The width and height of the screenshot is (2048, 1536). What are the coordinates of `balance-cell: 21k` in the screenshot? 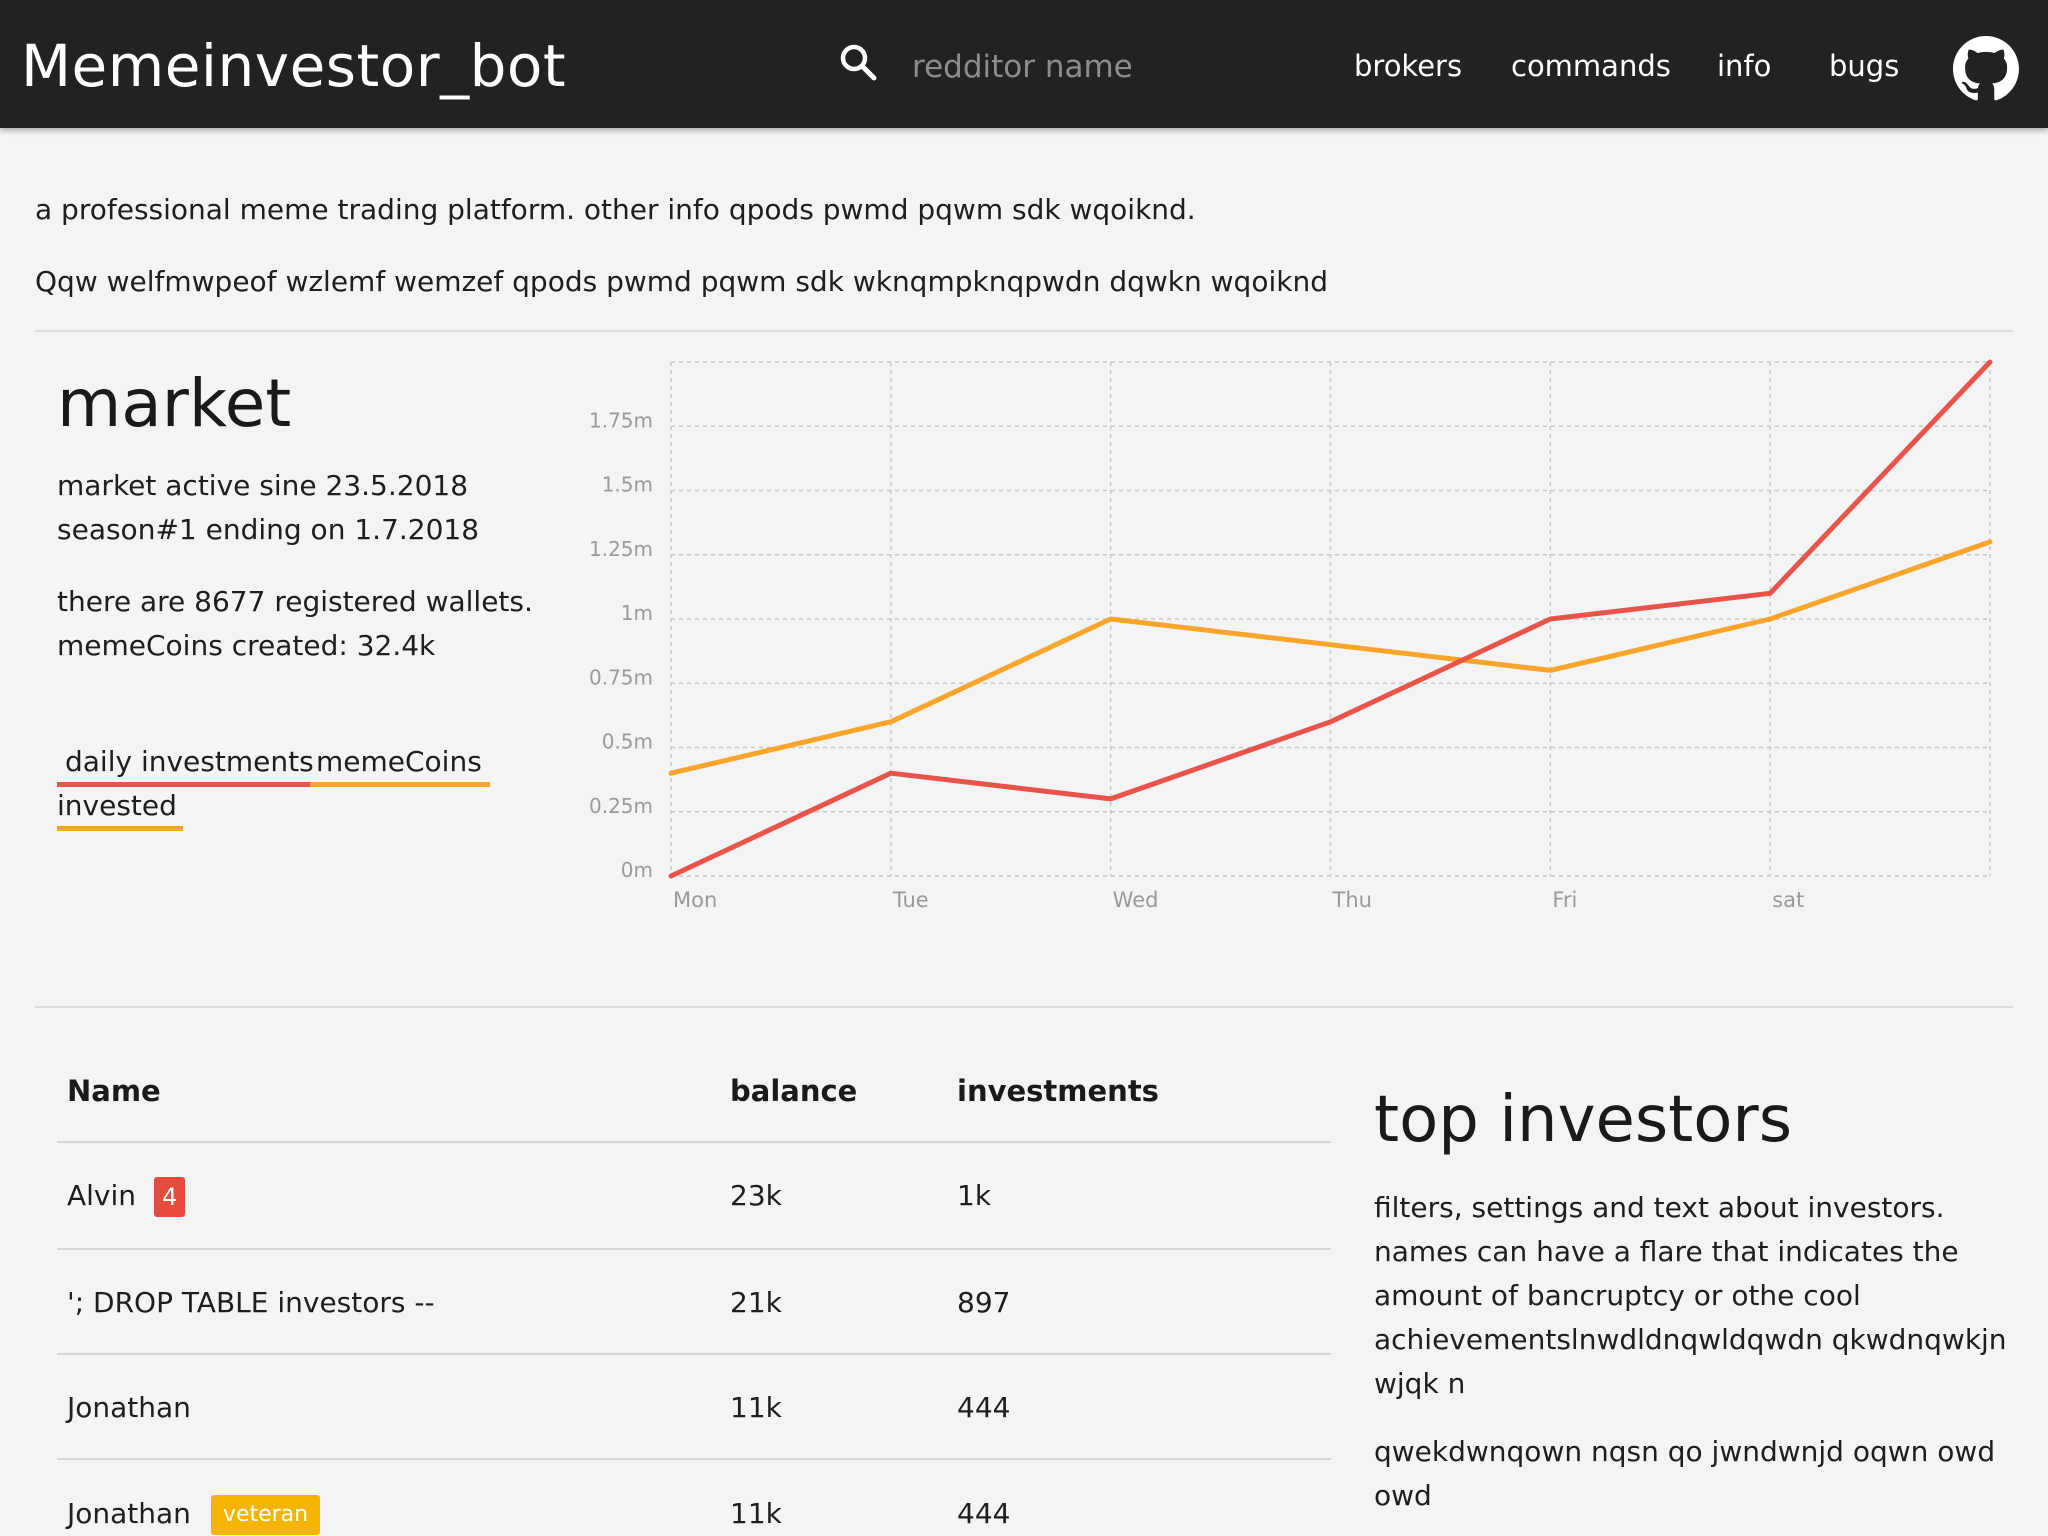 It's located at (756, 1302).